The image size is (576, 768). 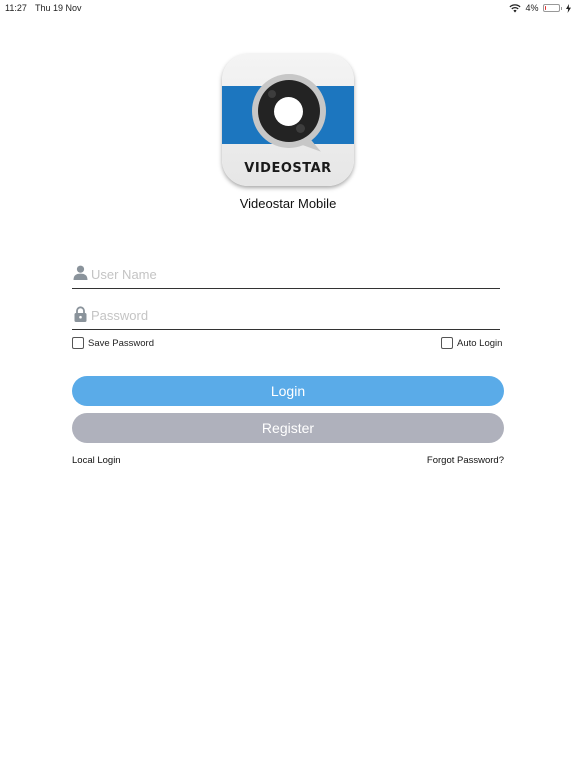 What do you see at coordinates (288, 168) in the screenshot?
I see `logo-wordmark: VIDEOSTAR` at bounding box center [288, 168].